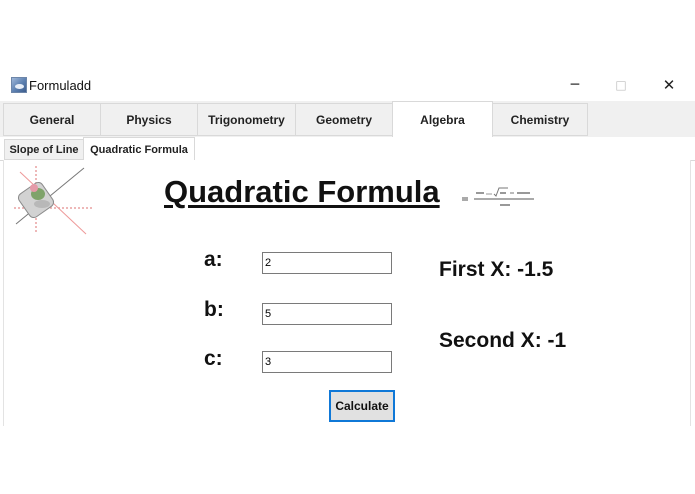  I want to click on calculate-button: Calculate, so click(362, 406).